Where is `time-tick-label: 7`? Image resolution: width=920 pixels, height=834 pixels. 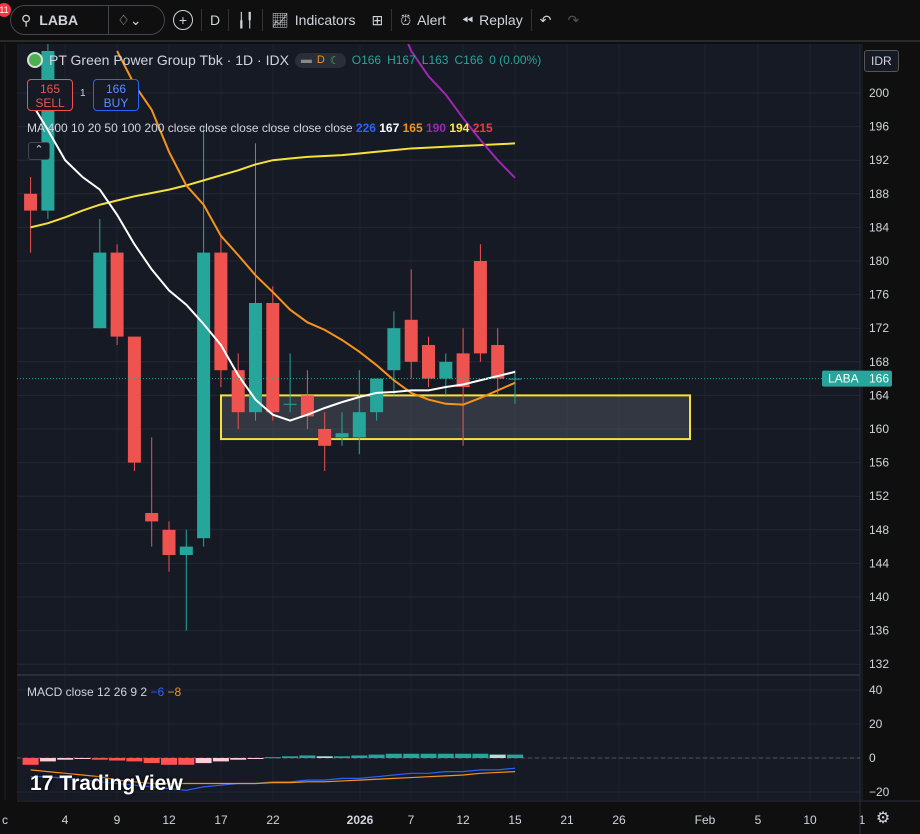
time-tick-label: 7 is located at coordinates (411, 820).